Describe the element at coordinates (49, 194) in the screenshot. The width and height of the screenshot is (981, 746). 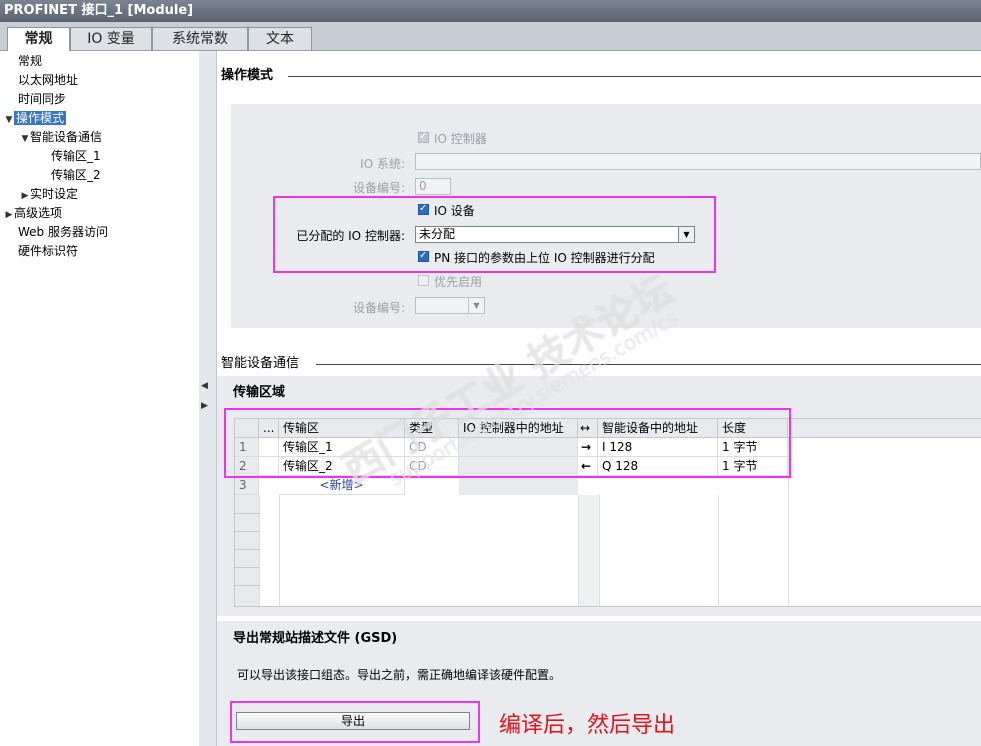
I see `nav-item-realtime-settings: ▶ 实时设定` at that location.